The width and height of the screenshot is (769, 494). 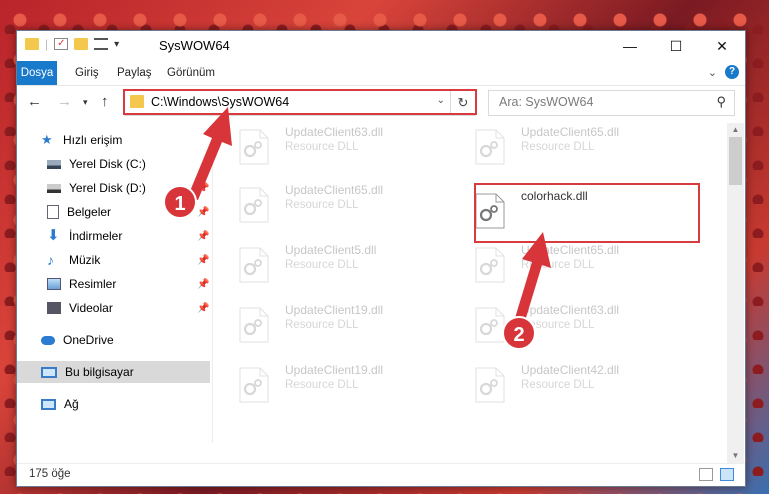 What do you see at coordinates (533, 276) in the screenshot?
I see `arrow-to-file-icon` at bounding box center [533, 276].